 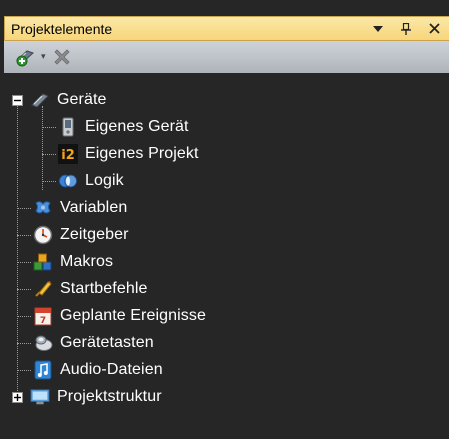 I want to click on tree-item-label: Eigenes Gerät, so click(x=137, y=126).